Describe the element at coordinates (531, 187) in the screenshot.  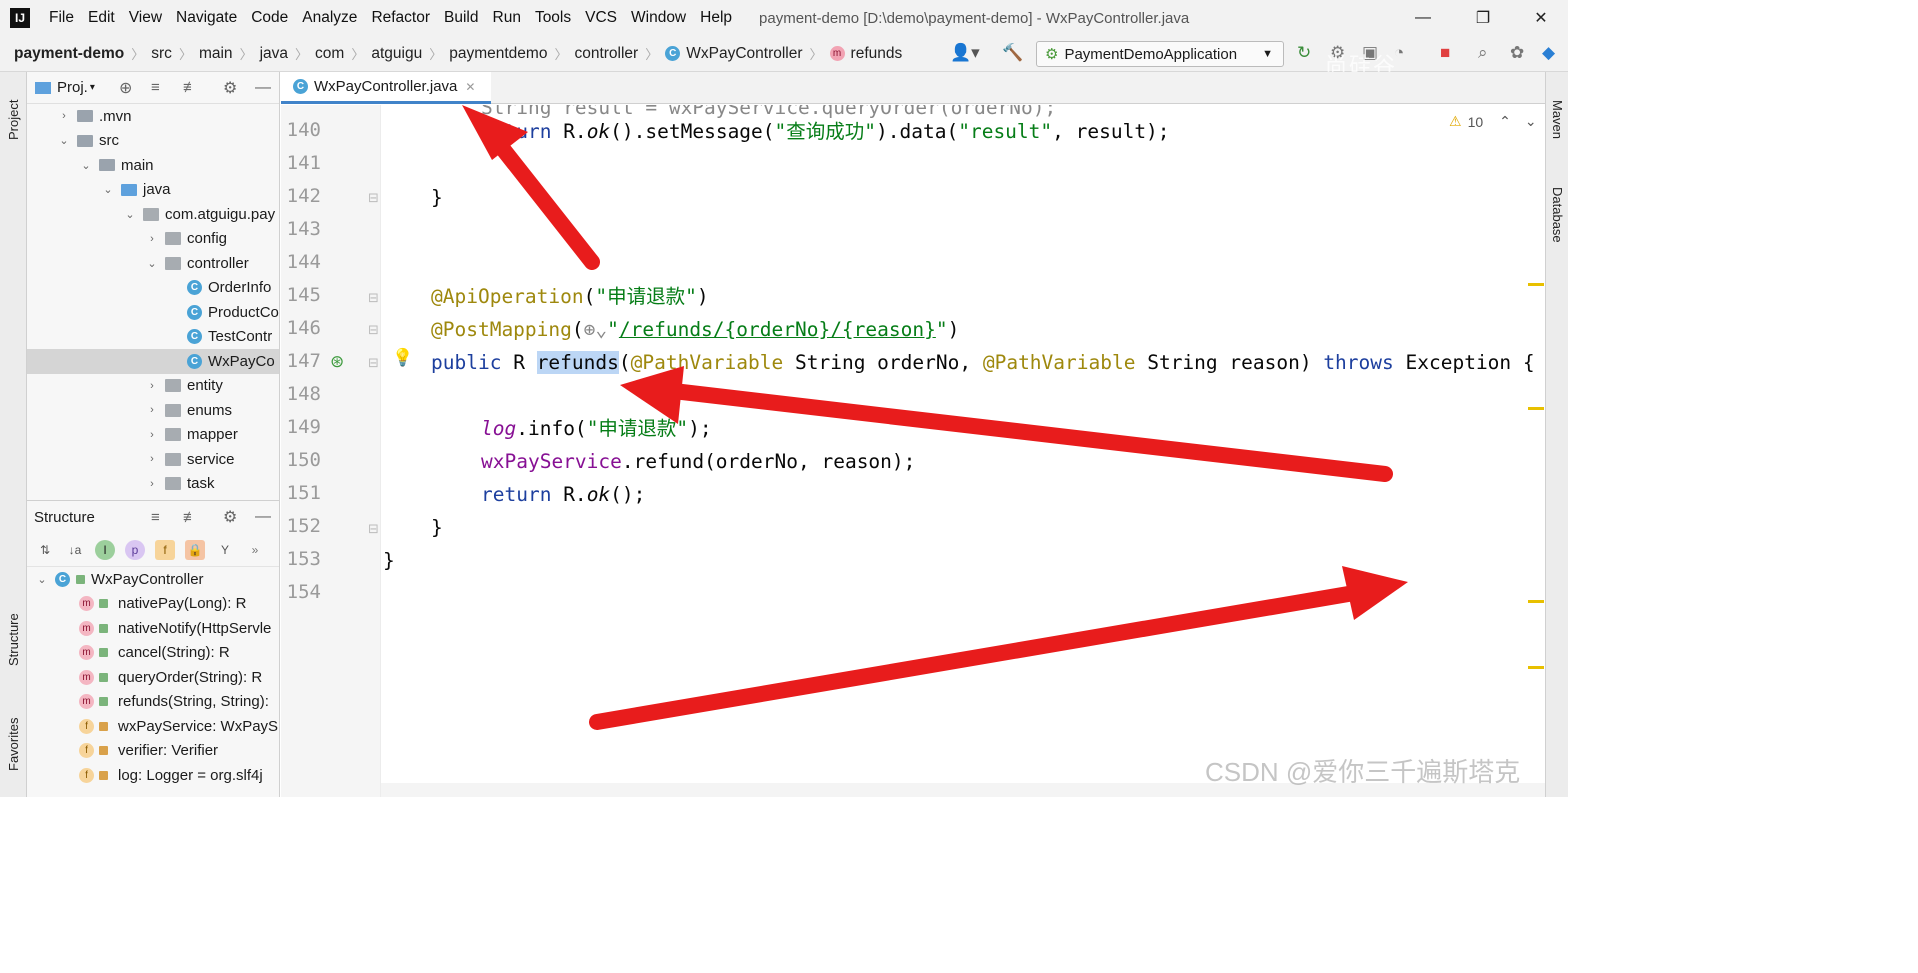
I see `red-arrow-to-tab` at that location.